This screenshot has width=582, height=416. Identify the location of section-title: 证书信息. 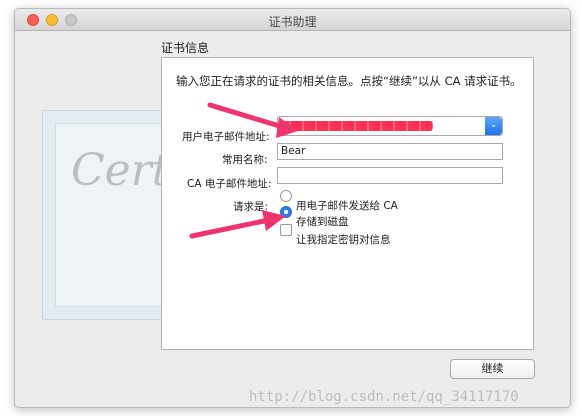
(185, 48).